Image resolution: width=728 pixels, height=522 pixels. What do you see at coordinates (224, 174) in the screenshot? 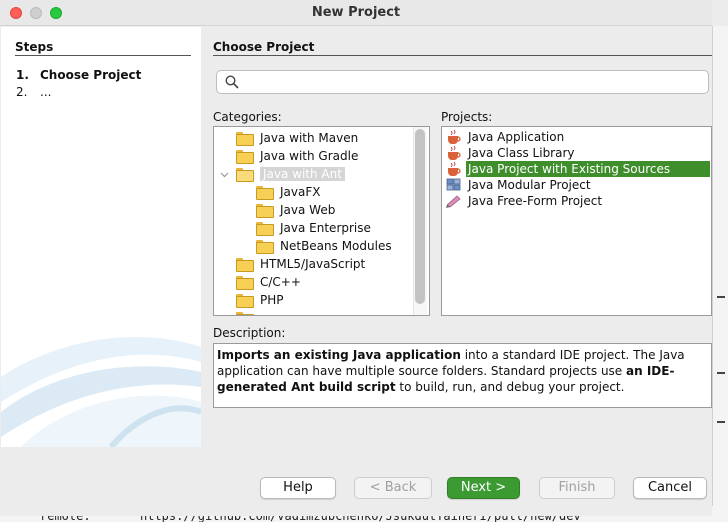
I see `chevron-down-icon` at bounding box center [224, 174].